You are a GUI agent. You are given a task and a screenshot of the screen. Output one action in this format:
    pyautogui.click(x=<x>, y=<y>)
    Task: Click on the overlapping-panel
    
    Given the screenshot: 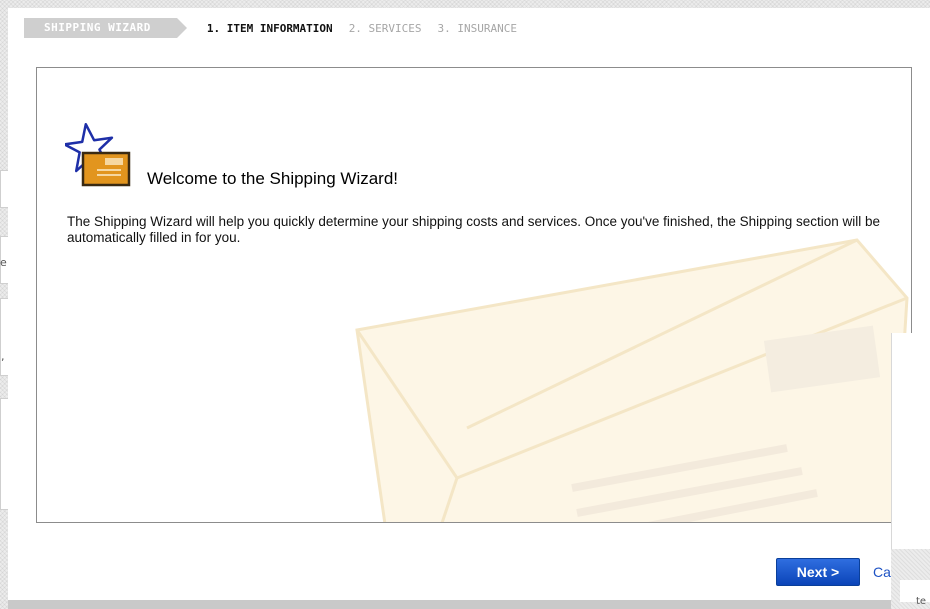 What is the action you would take?
    pyautogui.click(x=910, y=441)
    